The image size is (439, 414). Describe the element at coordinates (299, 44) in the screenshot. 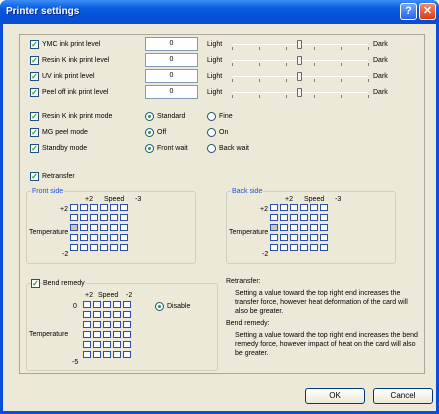

I see `ymc-slider-thumb` at that location.